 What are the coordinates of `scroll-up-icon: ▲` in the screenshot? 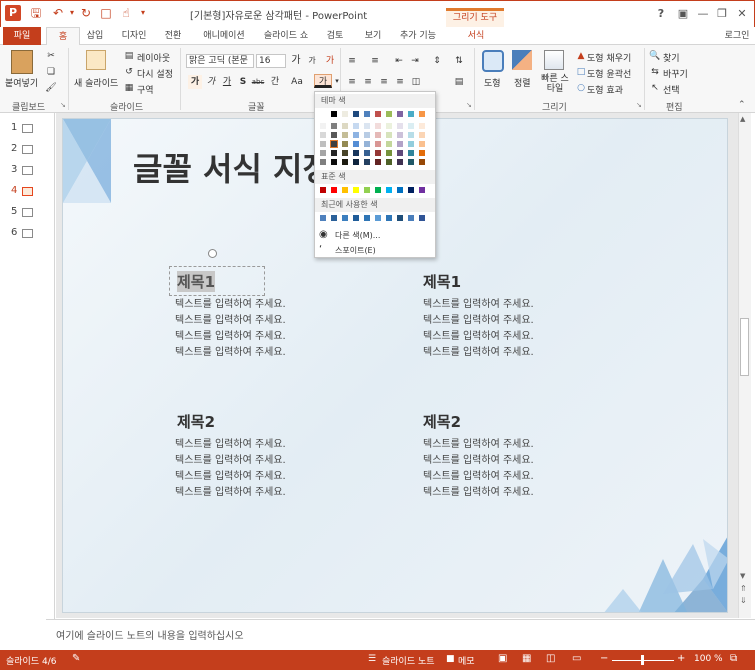 It's located at (742, 119).